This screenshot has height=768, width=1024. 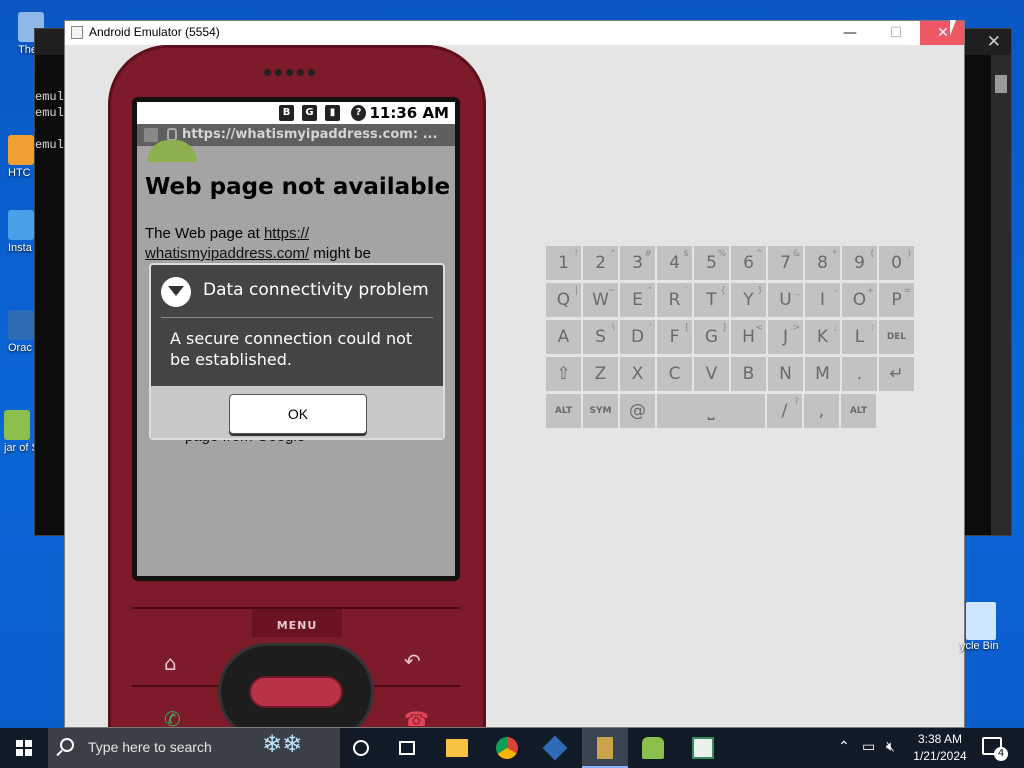 I want to click on chevron-up-icon: ⌃, so click(x=844, y=746).